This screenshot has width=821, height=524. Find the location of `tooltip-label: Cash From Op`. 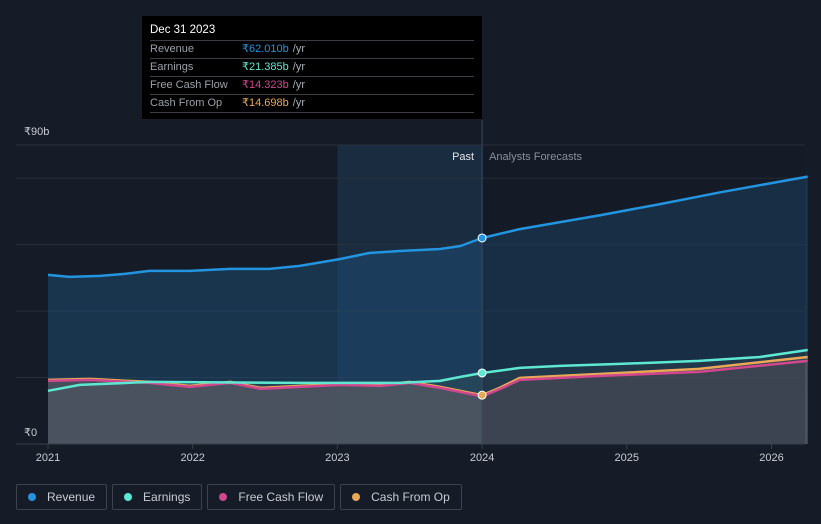

tooltip-label: Cash From Op is located at coordinates (186, 103).